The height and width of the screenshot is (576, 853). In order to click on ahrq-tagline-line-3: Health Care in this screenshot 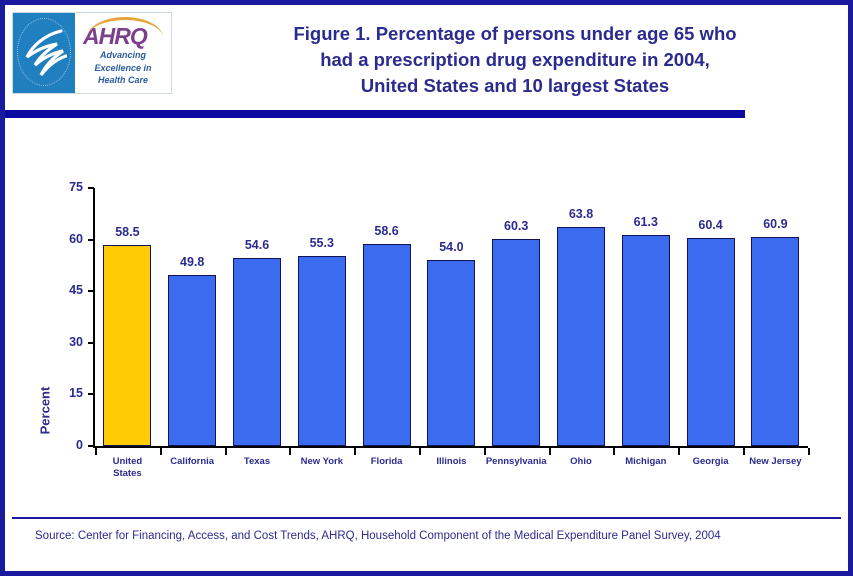, I will do `click(123, 80)`.